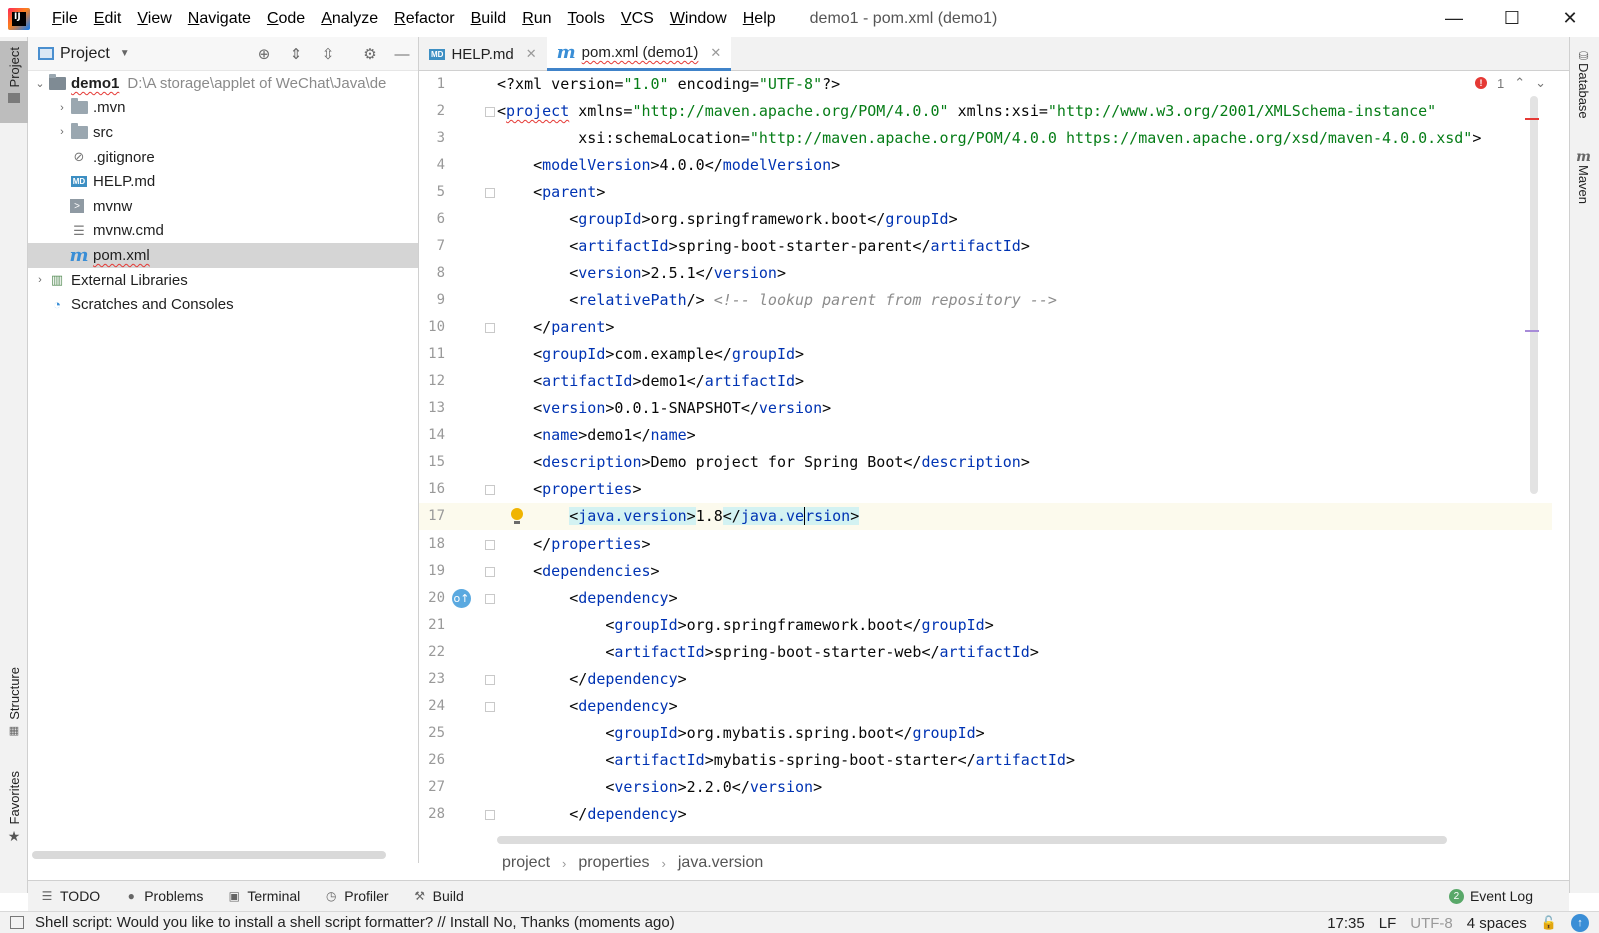 The height and width of the screenshot is (933, 1599). What do you see at coordinates (1532, 331) in the screenshot?
I see `caret-stripe-marker` at bounding box center [1532, 331].